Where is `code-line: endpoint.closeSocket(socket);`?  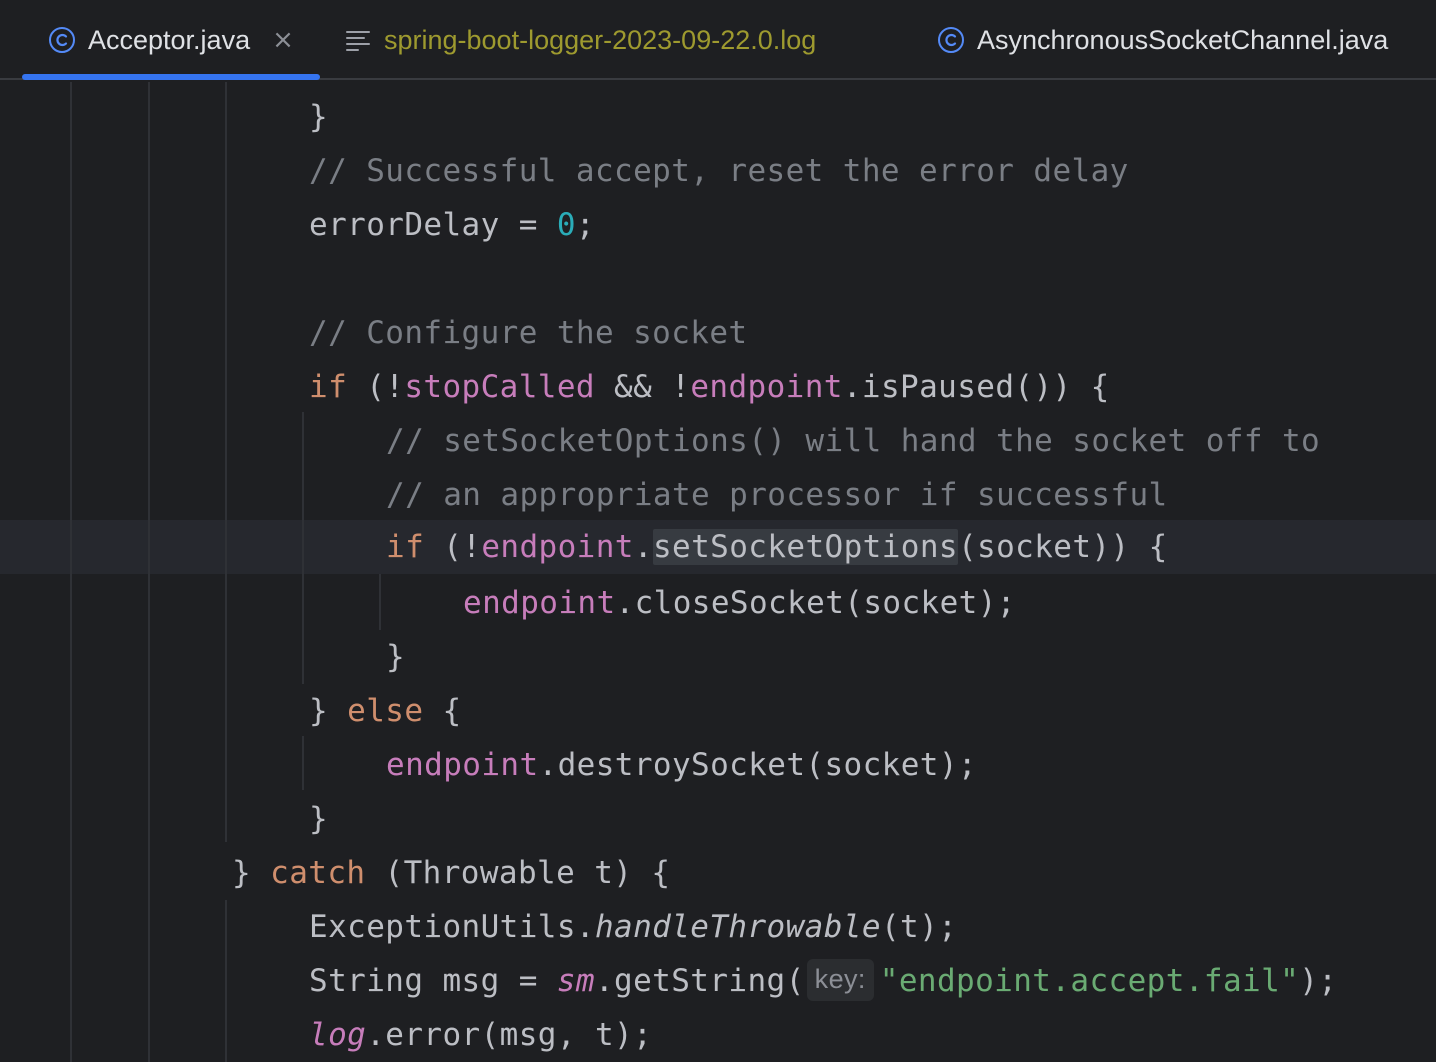 code-line: endpoint.closeSocket(socket); is located at coordinates (739, 603).